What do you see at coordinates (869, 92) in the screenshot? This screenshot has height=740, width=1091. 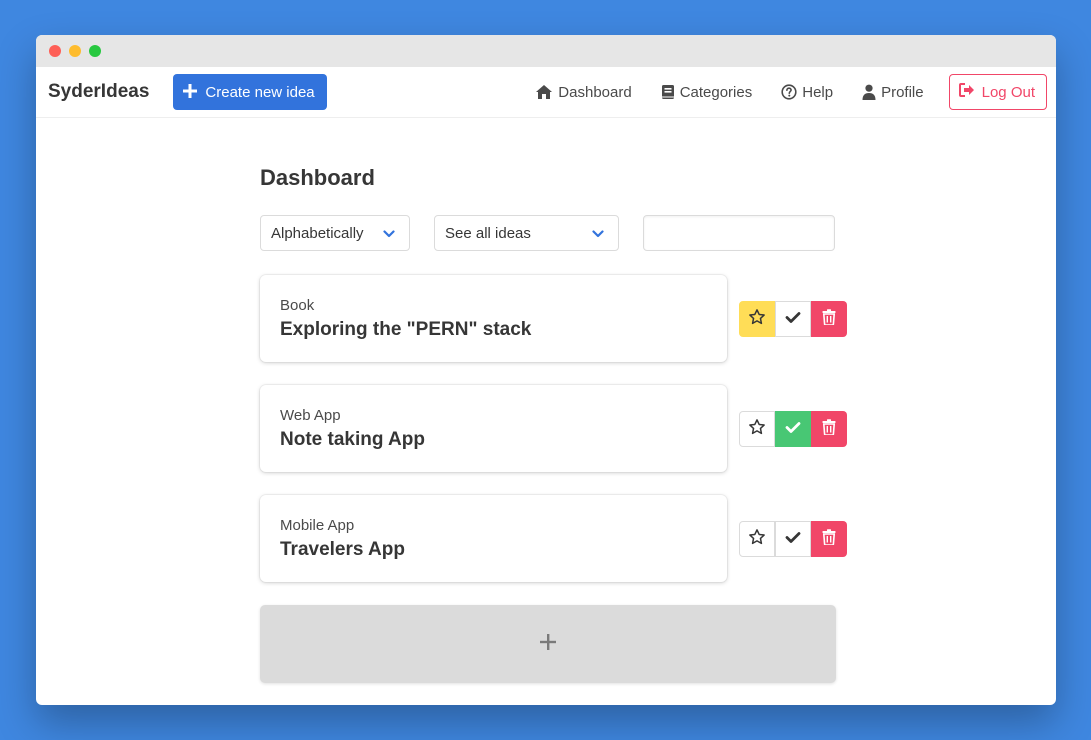 I see `user-icon` at bounding box center [869, 92].